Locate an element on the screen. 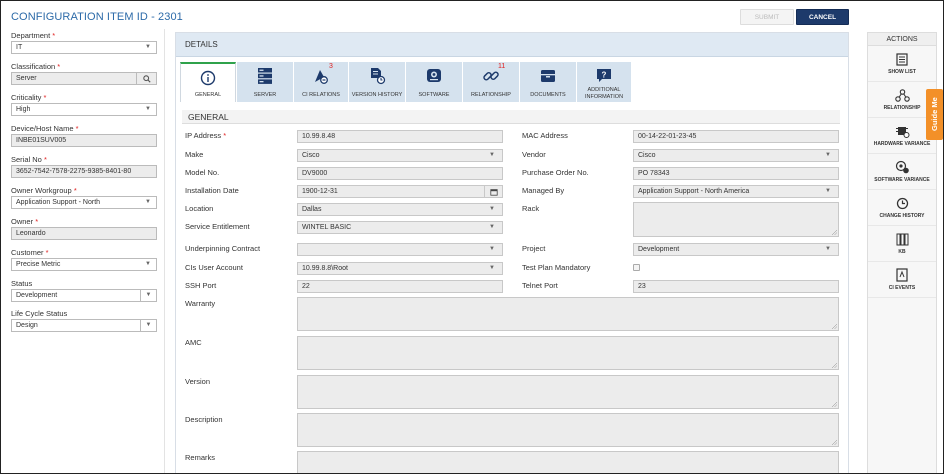 This screenshot has height=474, width=944. cancel-button: CANCEL is located at coordinates (822, 17).